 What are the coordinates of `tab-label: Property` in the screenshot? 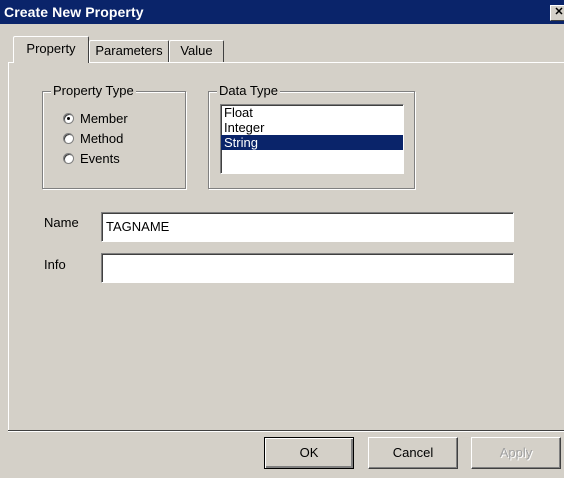 It's located at (51, 48).